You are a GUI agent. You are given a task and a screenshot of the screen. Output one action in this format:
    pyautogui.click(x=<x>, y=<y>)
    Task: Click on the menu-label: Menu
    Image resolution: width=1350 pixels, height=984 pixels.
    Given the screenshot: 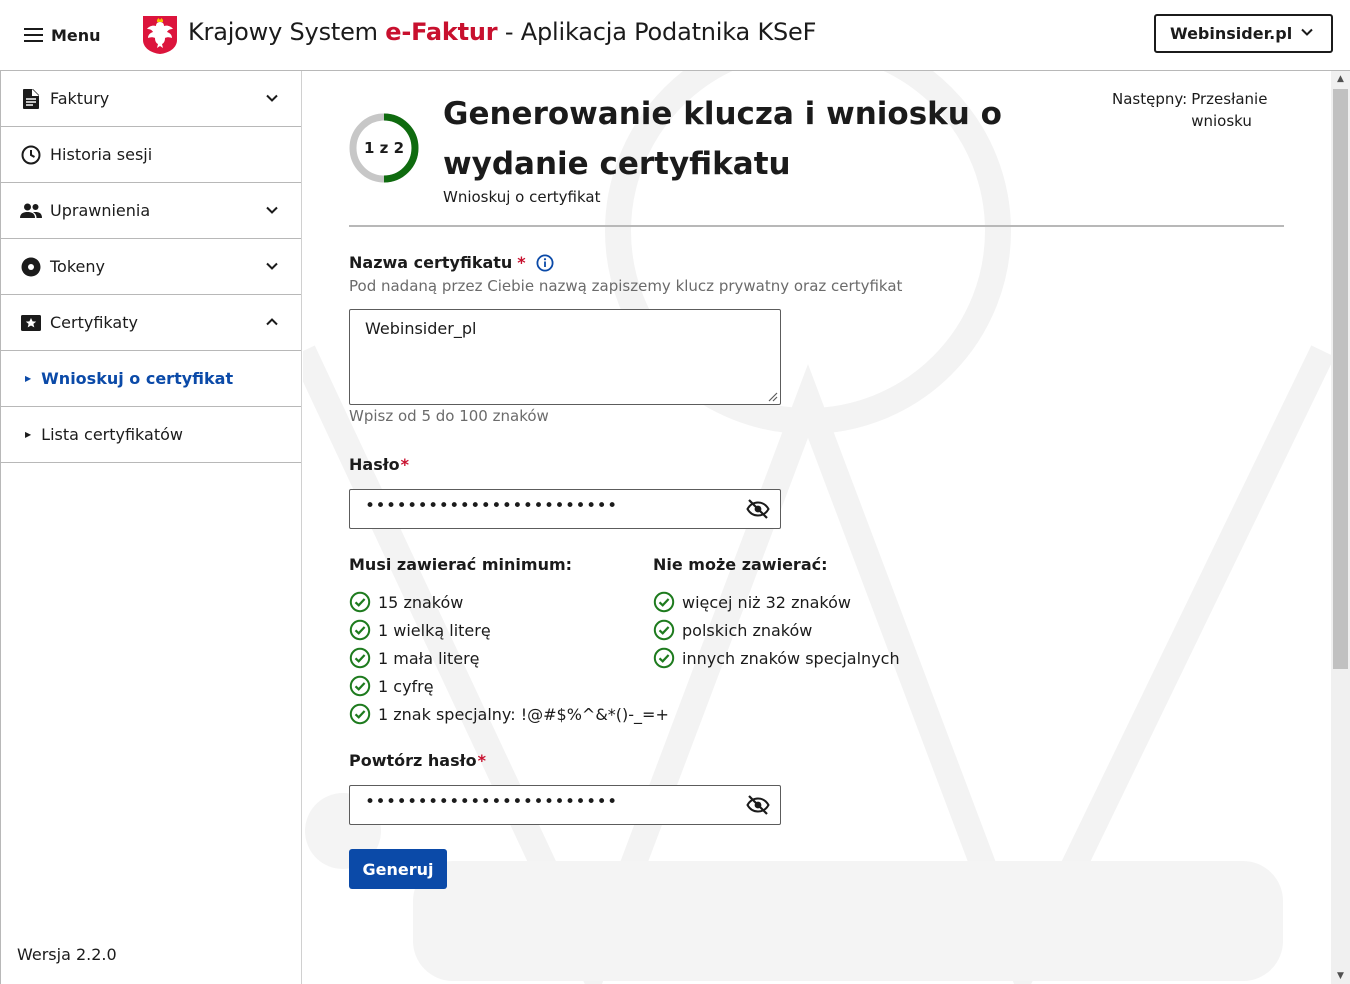 What is the action you would take?
    pyautogui.click(x=76, y=35)
    